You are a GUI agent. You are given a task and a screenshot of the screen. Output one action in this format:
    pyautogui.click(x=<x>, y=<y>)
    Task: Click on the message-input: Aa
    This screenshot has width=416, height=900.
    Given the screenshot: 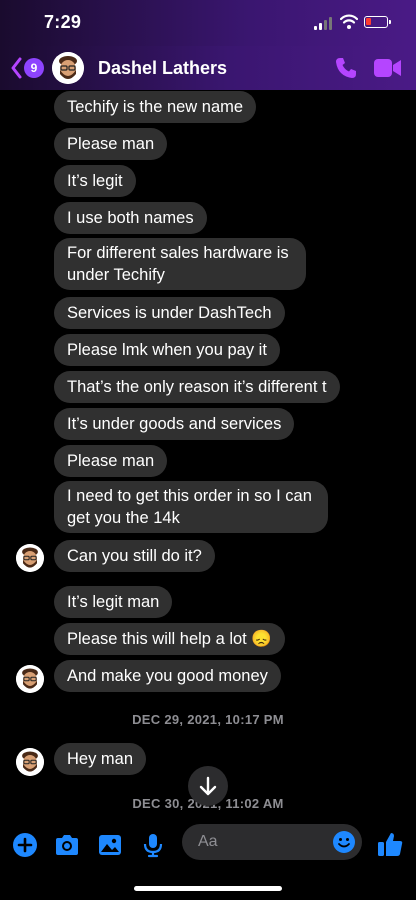 What is the action you would take?
    pyautogui.click(x=272, y=842)
    